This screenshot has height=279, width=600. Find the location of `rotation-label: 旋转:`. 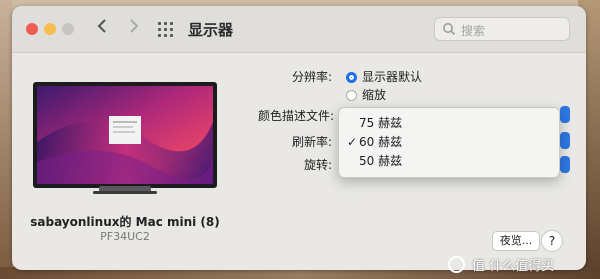

rotation-label: 旋转: is located at coordinates (317, 165).